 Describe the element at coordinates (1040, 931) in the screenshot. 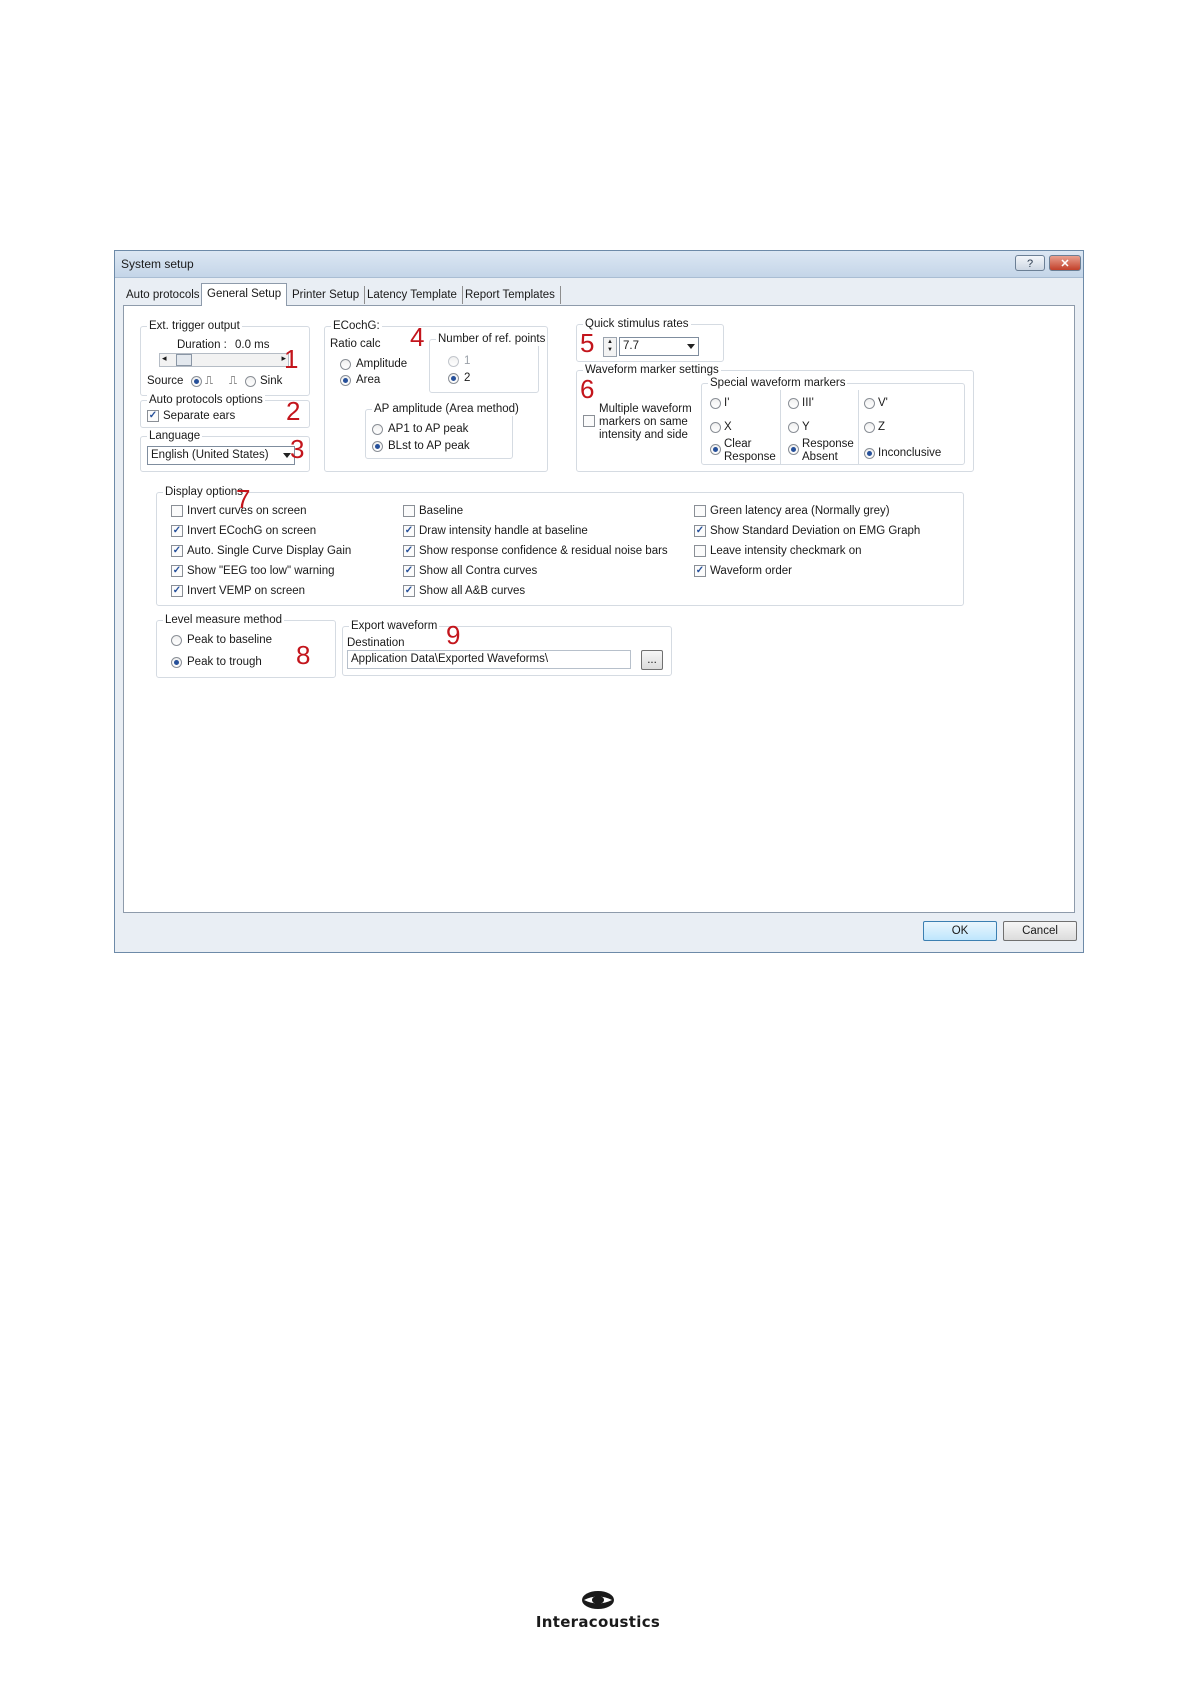

I see `cancel-button: Cancel` at that location.